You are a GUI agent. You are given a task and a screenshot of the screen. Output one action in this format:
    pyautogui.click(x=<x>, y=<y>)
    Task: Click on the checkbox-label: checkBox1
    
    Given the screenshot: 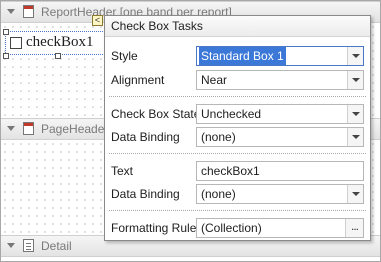 What is the action you would take?
    pyautogui.click(x=60, y=42)
    